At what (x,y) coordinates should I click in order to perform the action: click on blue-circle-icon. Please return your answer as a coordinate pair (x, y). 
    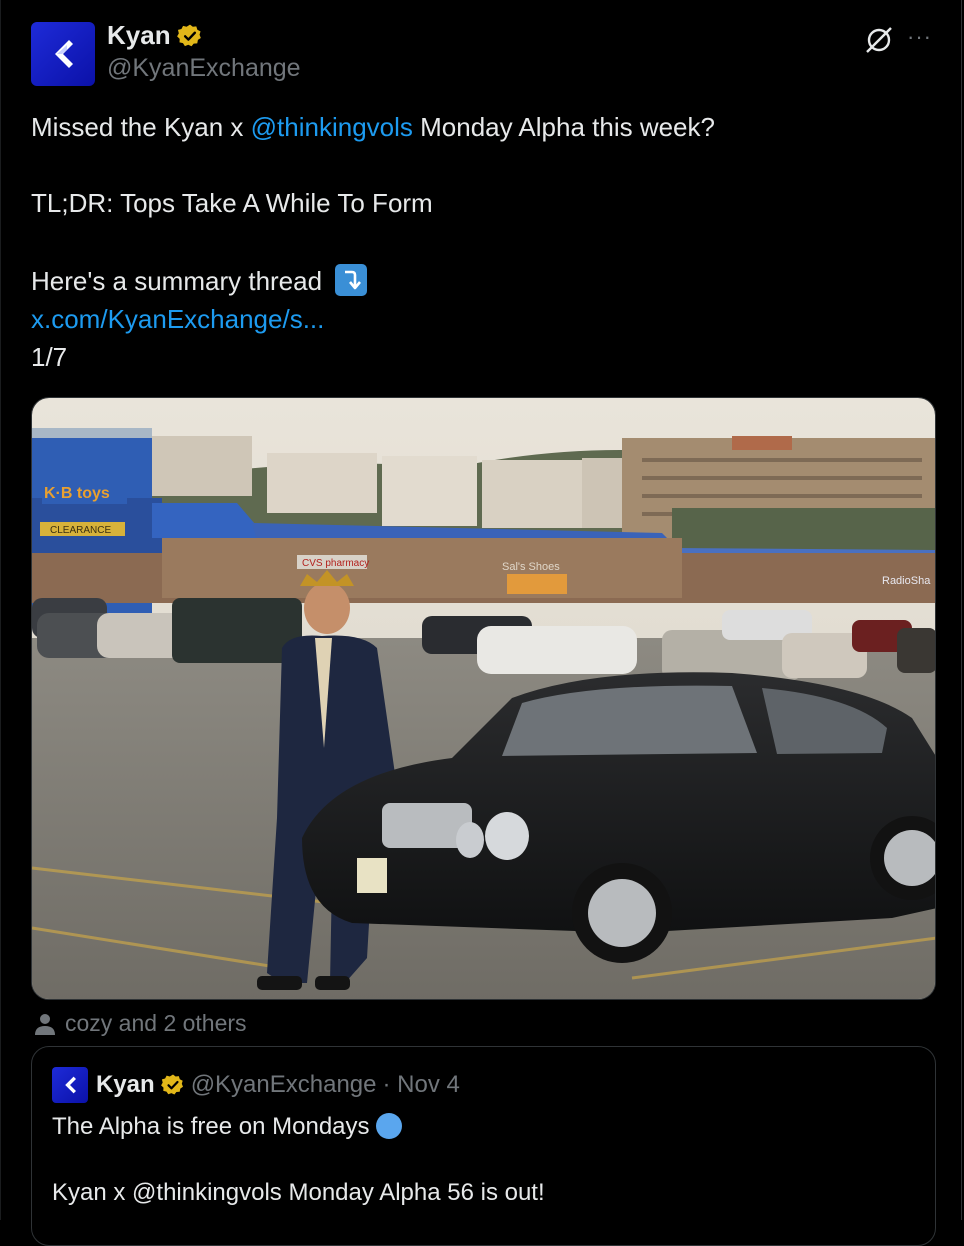
    Looking at the image, I should click on (388, 1126).